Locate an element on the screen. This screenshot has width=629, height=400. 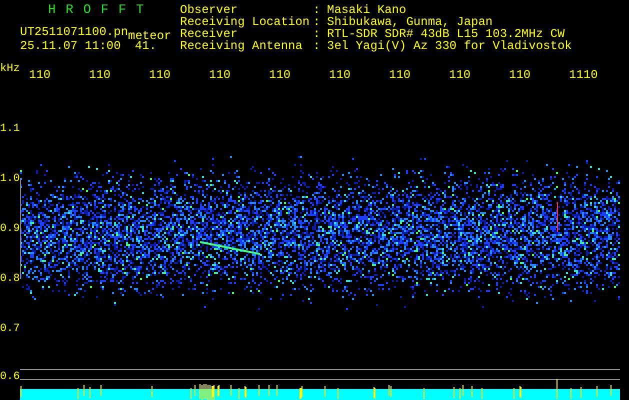
info-value: 3el Yagi(V) Az 330 for Vladivostok is located at coordinates (449, 46).